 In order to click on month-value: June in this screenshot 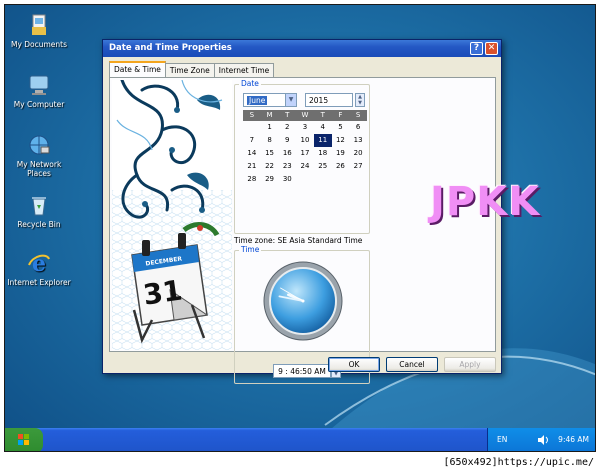, I will do `click(257, 100)`.